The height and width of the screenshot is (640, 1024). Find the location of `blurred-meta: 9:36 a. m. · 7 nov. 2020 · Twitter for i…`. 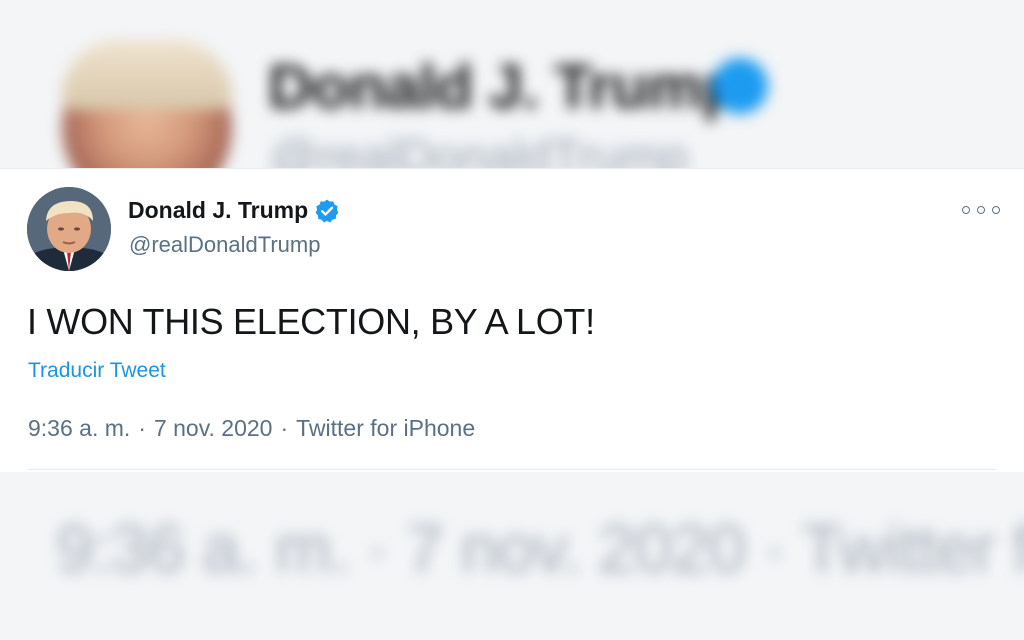

blurred-meta: 9:36 a. m. · 7 nov. 2020 · Twitter for i… is located at coordinates (540, 549).